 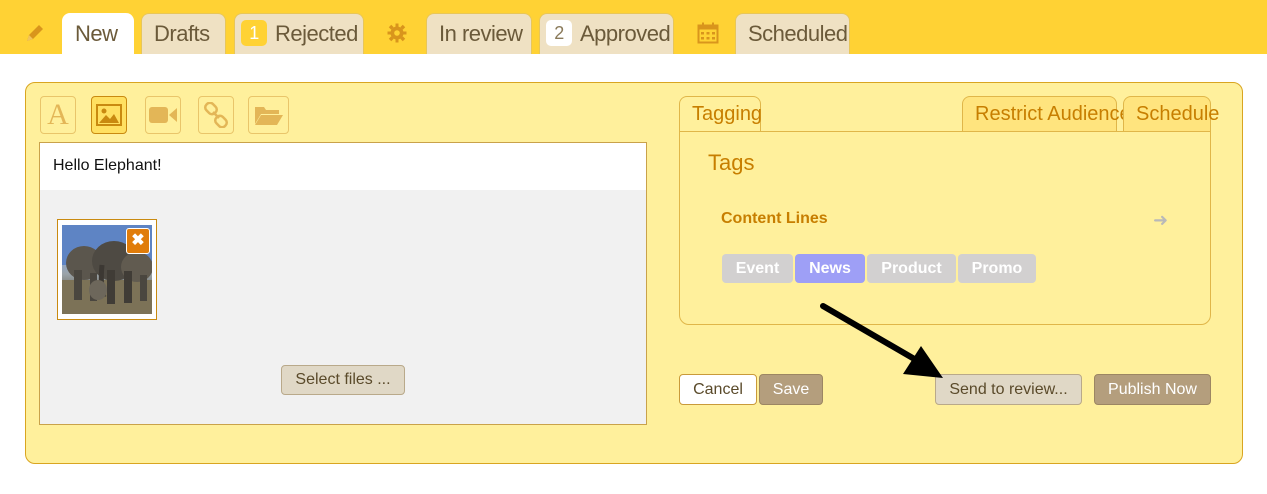 I want to click on publish-now-button: Publish Now, so click(x=1152, y=389).